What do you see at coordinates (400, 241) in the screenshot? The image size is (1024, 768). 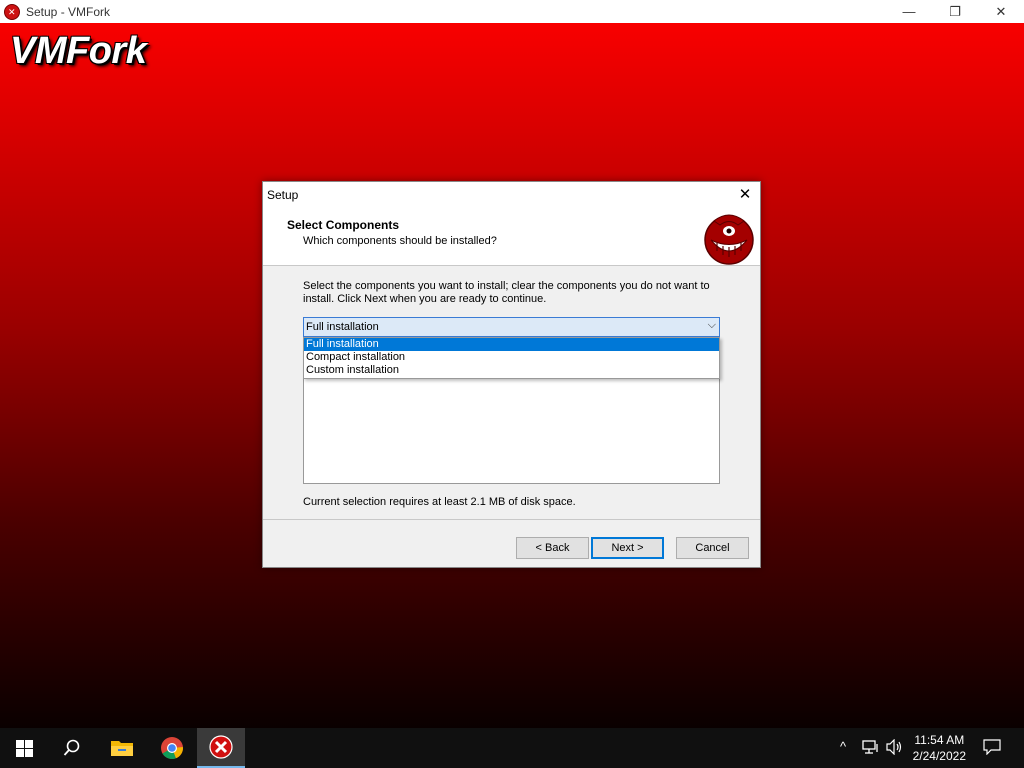 I see `page-subtitle: Which components should be installed?` at bounding box center [400, 241].